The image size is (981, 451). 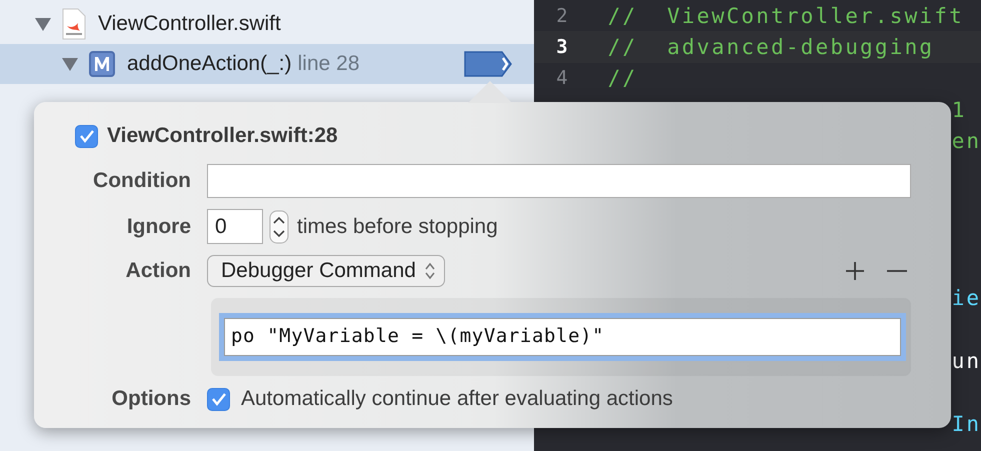 I want to click on code-fragment: en, so click(x=966, y=141).